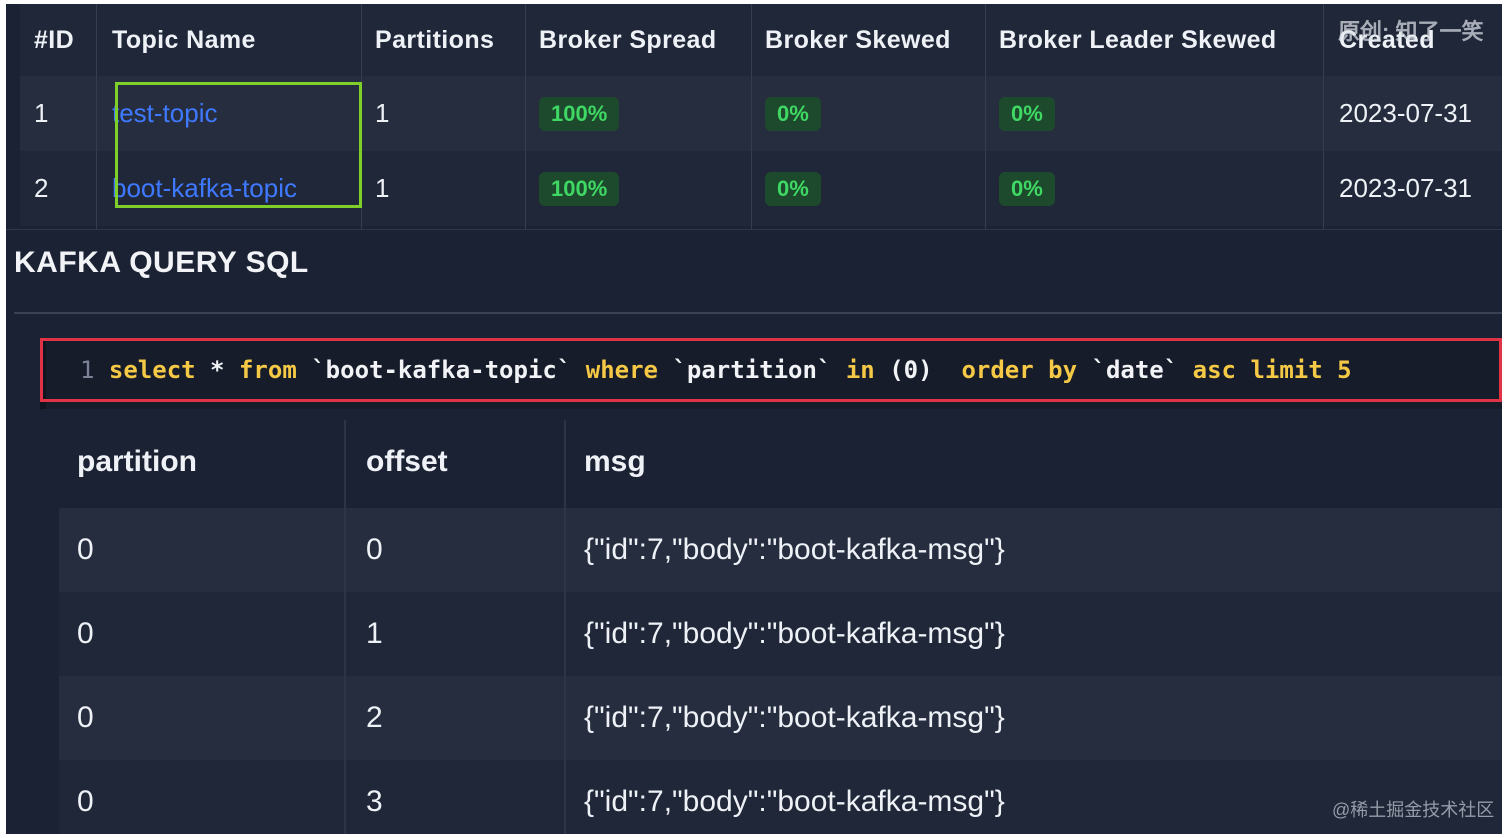 The height and width of the screenshot is (838, 1512). Describe the element at coordinates (860, 370) in the screenshot. I see `sql-keyword: in` at that location.